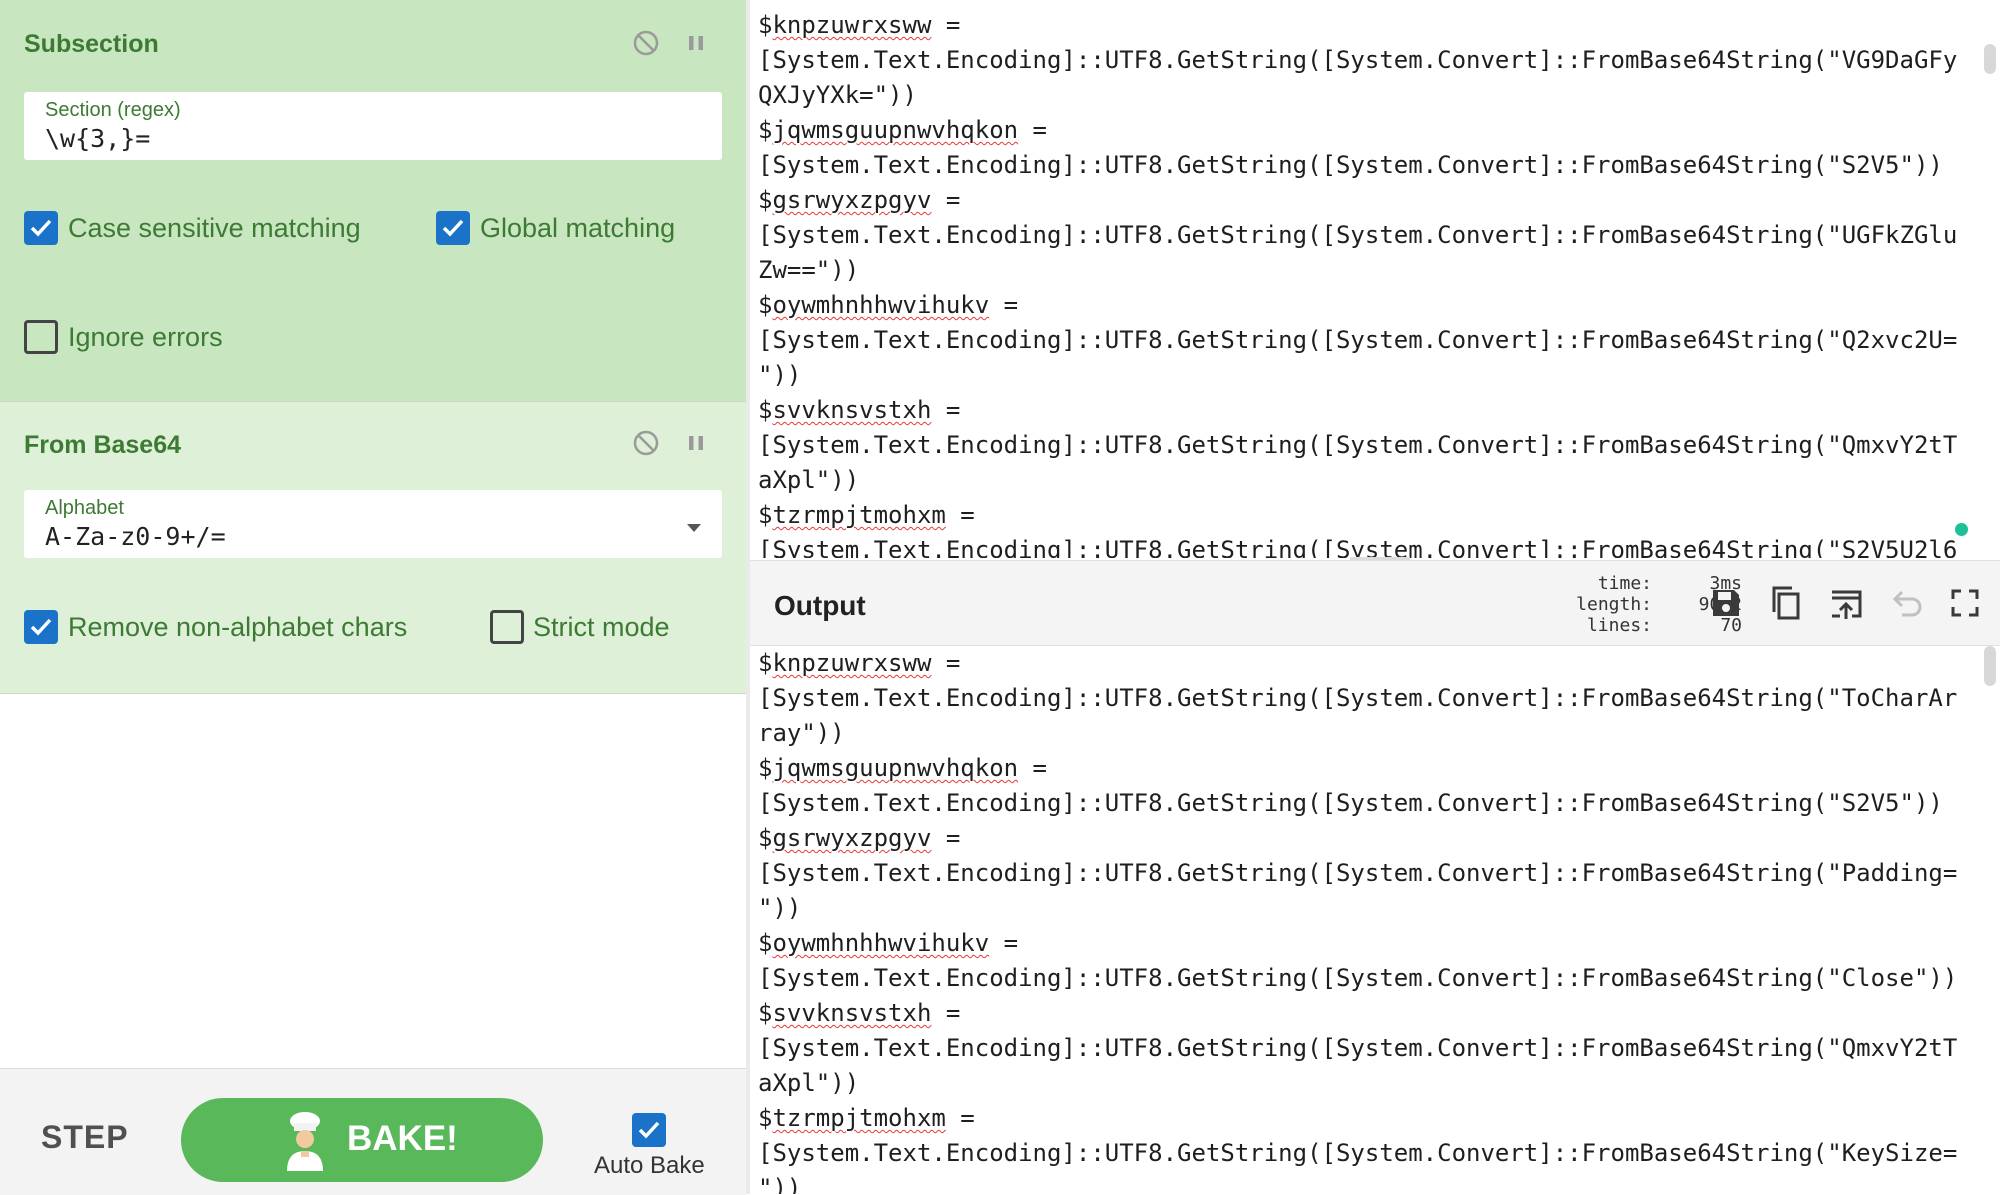 Image resolution: width=2000 pixels, height=1195 pixels. I want to click on case-sensitive-checkbox, so click(41, 228).